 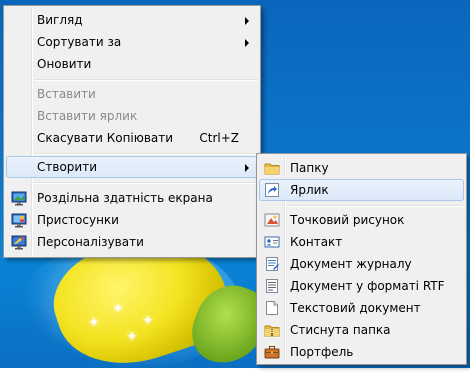 What do you see at coordinates (322, 352) in the screenshot?
I see `menu-item-label: Портфель` at bounding box center [322, 352].